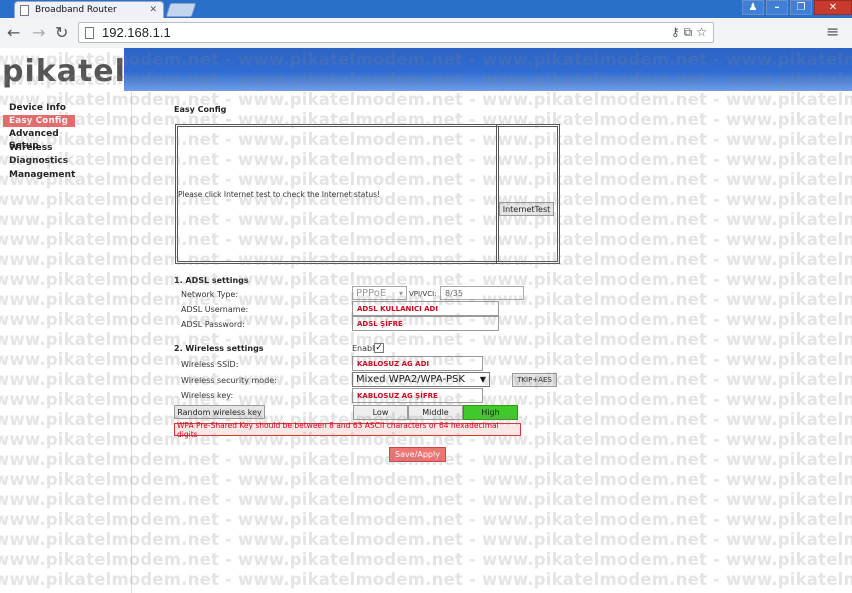 This screenshot has width=852, height=593. I want to click on page-header: pikatel, so click(426, 69).